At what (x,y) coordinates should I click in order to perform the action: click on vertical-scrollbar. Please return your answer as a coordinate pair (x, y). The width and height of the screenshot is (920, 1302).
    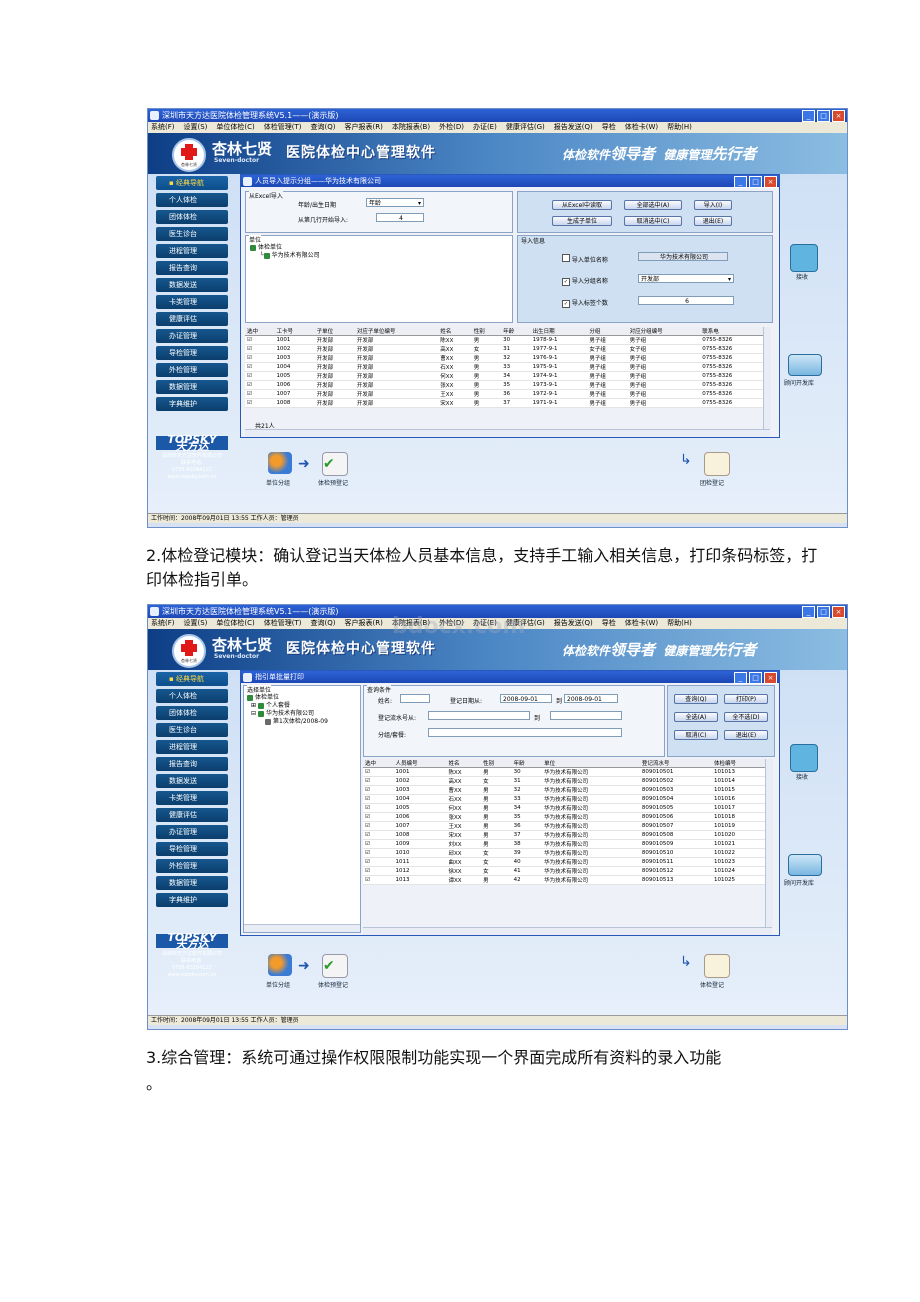
    Looking at the image, I should click on (769, 843).